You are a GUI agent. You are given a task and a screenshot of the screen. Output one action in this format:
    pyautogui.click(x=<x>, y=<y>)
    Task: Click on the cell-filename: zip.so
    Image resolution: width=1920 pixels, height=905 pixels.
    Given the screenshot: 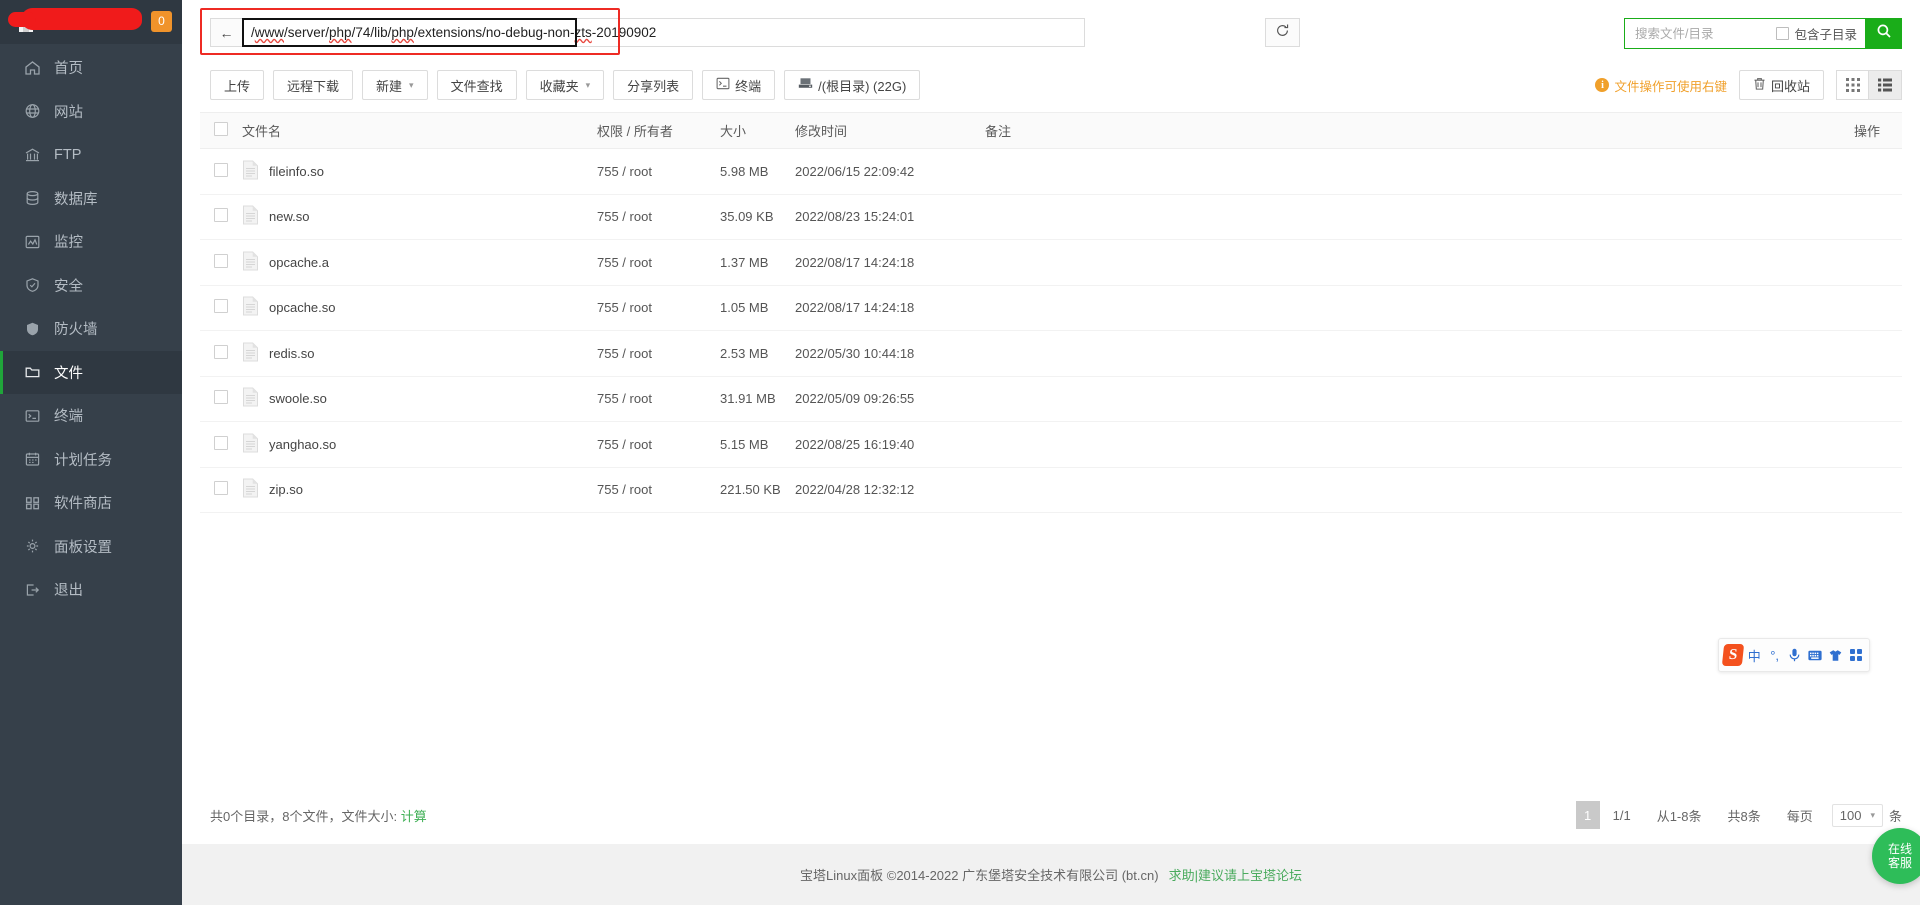 What is the action you would take?
    pyautogui.click(x=419, y=489)
    